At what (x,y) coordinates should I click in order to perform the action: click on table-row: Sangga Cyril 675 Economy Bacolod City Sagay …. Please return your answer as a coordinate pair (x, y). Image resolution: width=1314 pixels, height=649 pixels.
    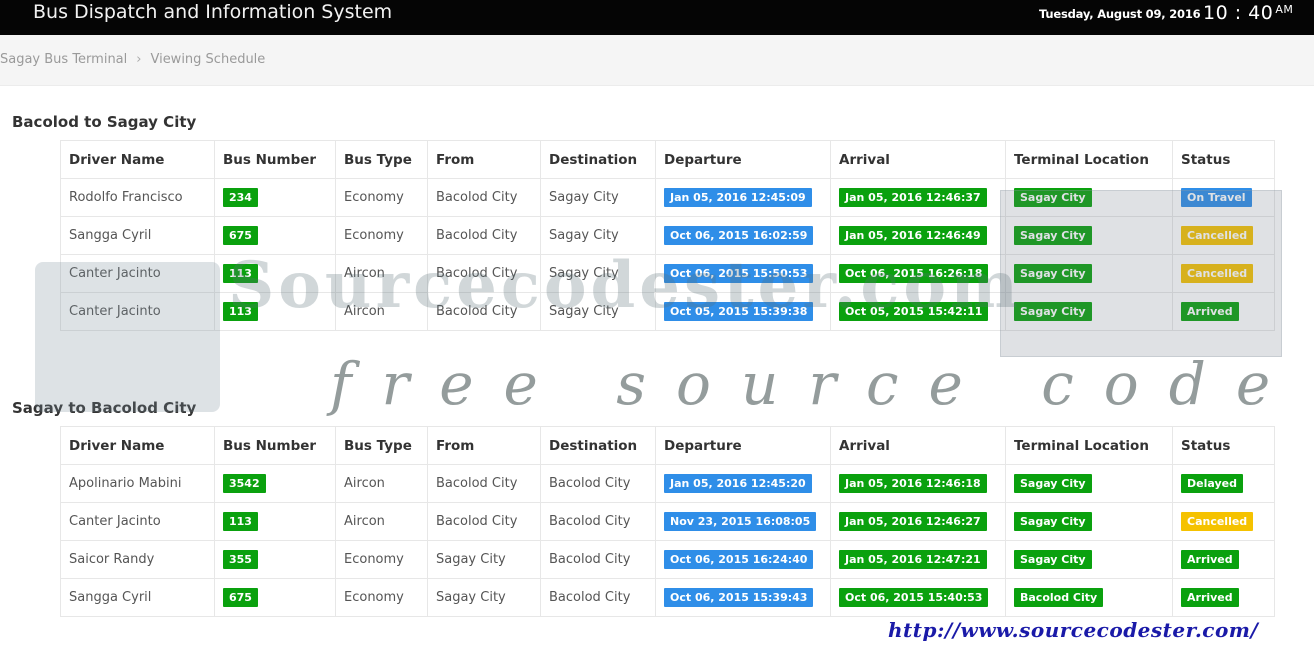
    Looking at the image, I should click on (667, 235).